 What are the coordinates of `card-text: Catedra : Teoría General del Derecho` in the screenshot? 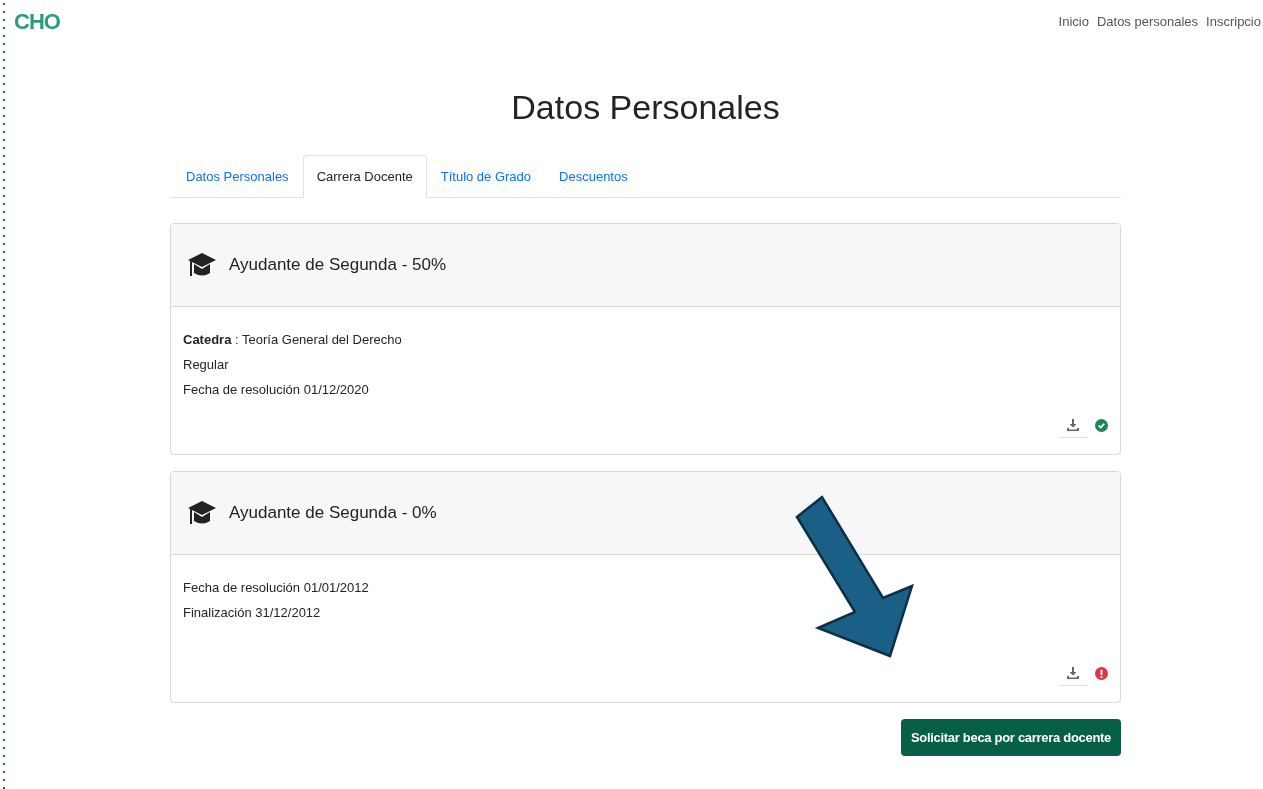 It's located at (293, 340).